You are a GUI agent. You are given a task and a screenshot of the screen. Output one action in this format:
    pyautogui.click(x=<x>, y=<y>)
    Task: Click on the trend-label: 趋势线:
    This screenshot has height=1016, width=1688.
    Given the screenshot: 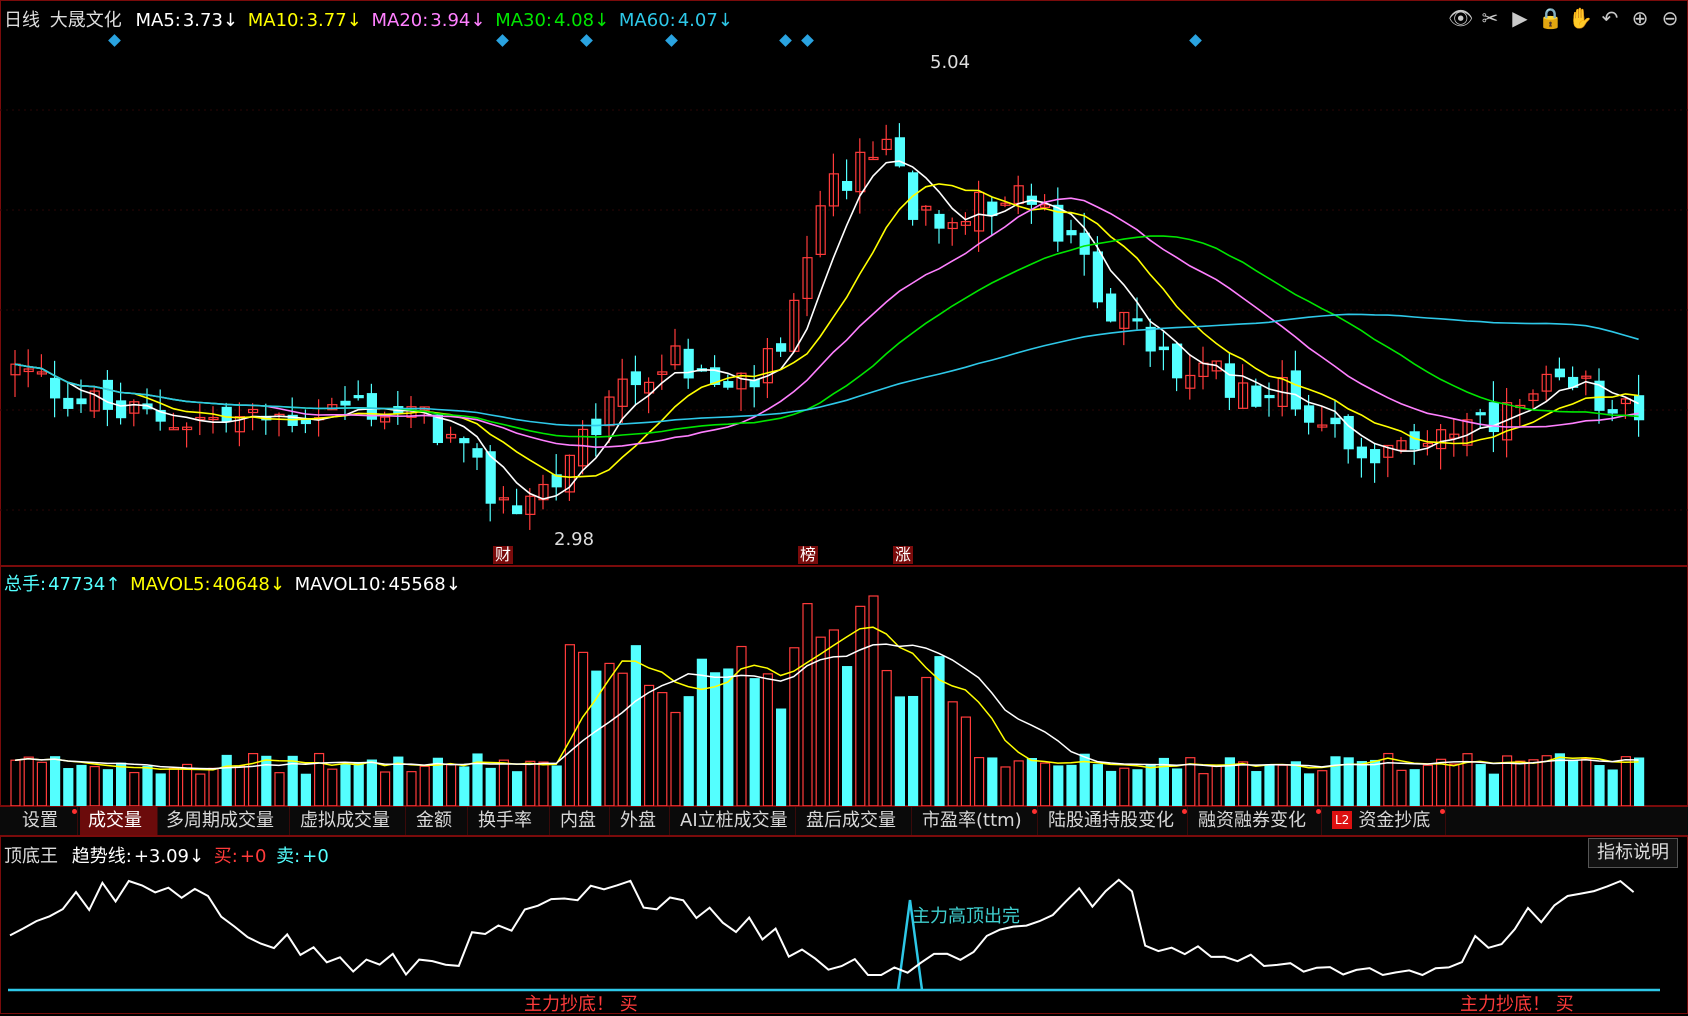 What is the action you would take?
    pyautogui.click(x=101, y=856)
    